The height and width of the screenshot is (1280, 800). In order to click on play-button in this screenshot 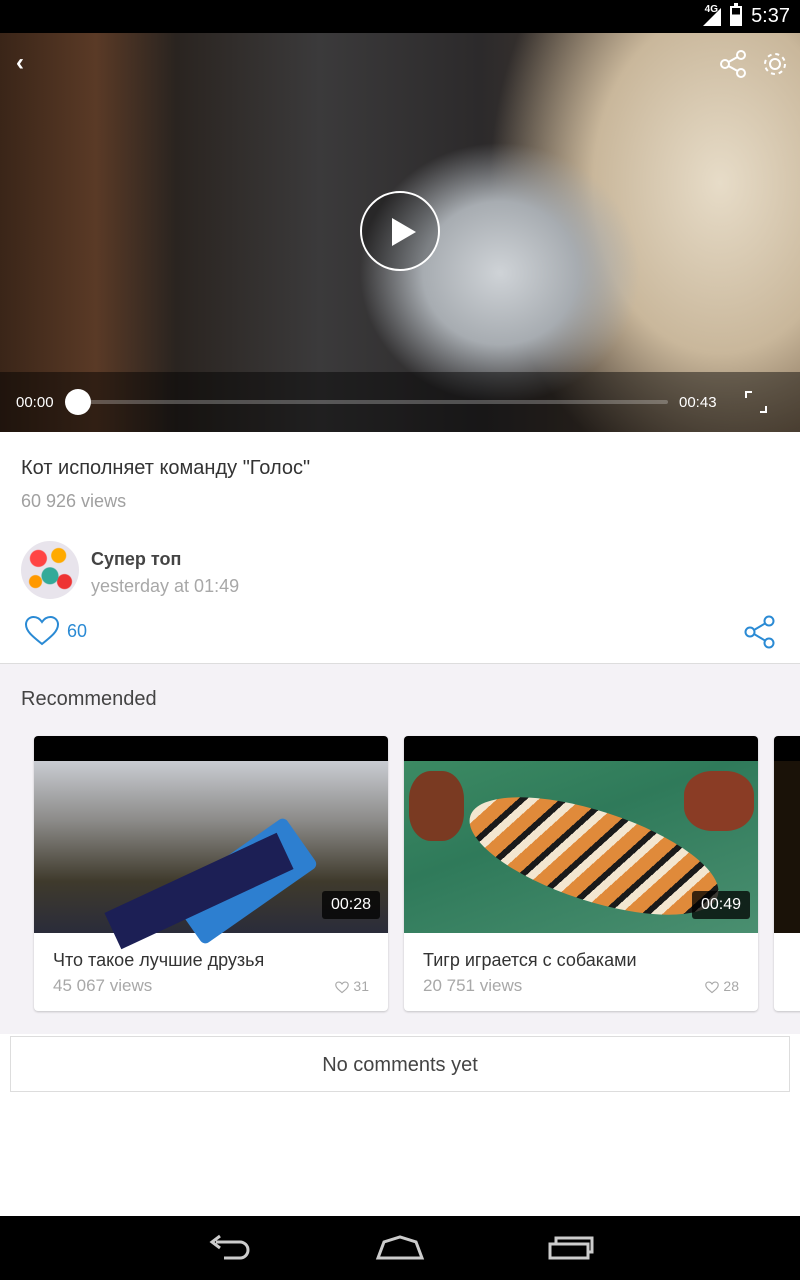, I will do `click(400, 231)`.